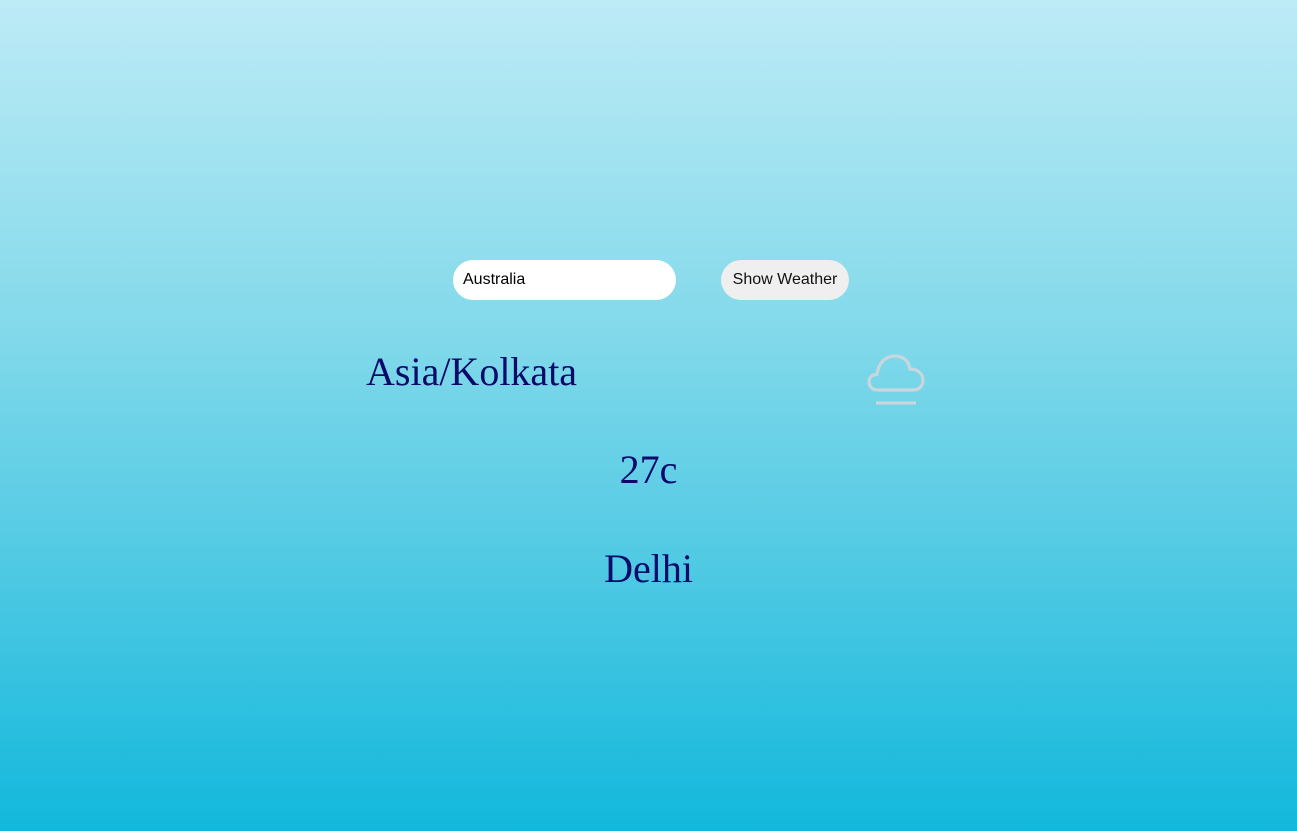 The width and height of the screenshot is (1297, 831). I want to click on temperature-value: 27c, so click(648, 469).